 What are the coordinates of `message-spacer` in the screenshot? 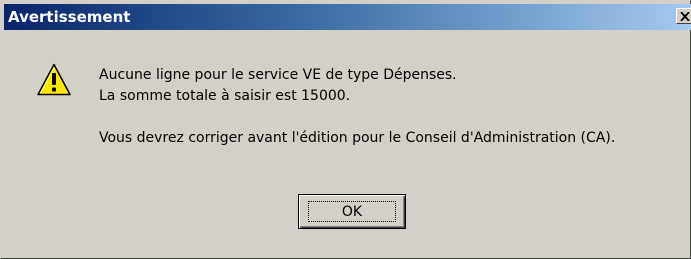 It's located at (357, 117).